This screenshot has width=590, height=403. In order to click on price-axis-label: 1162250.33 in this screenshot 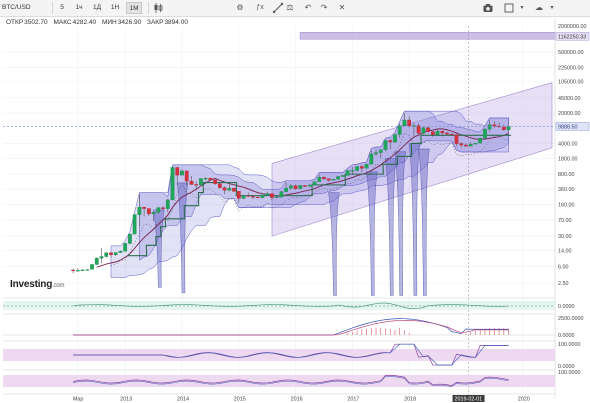, I will do `click(572, 37)`.